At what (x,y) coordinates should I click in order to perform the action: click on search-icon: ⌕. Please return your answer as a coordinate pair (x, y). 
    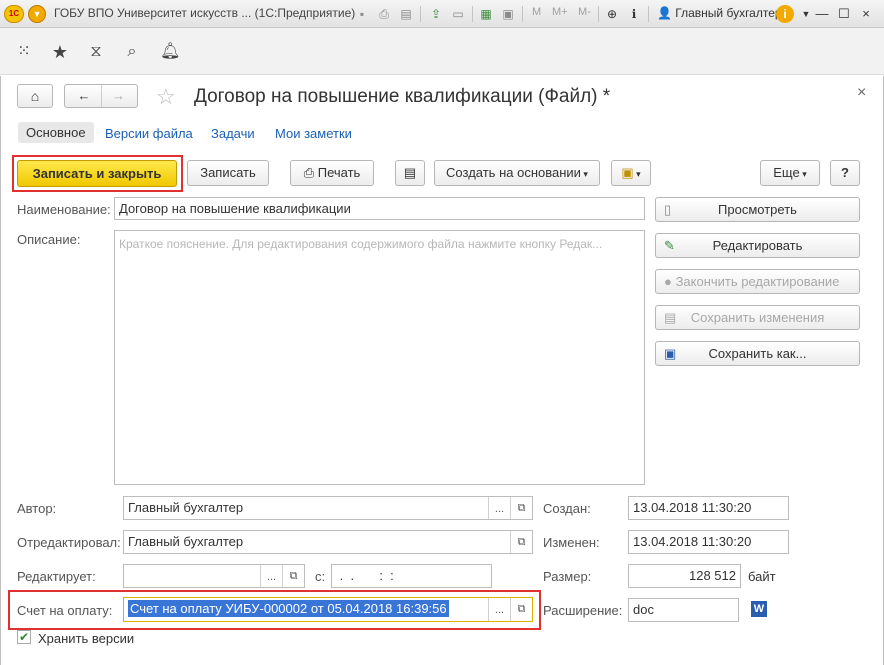
    Looking at the image, I should click on (132, 52).